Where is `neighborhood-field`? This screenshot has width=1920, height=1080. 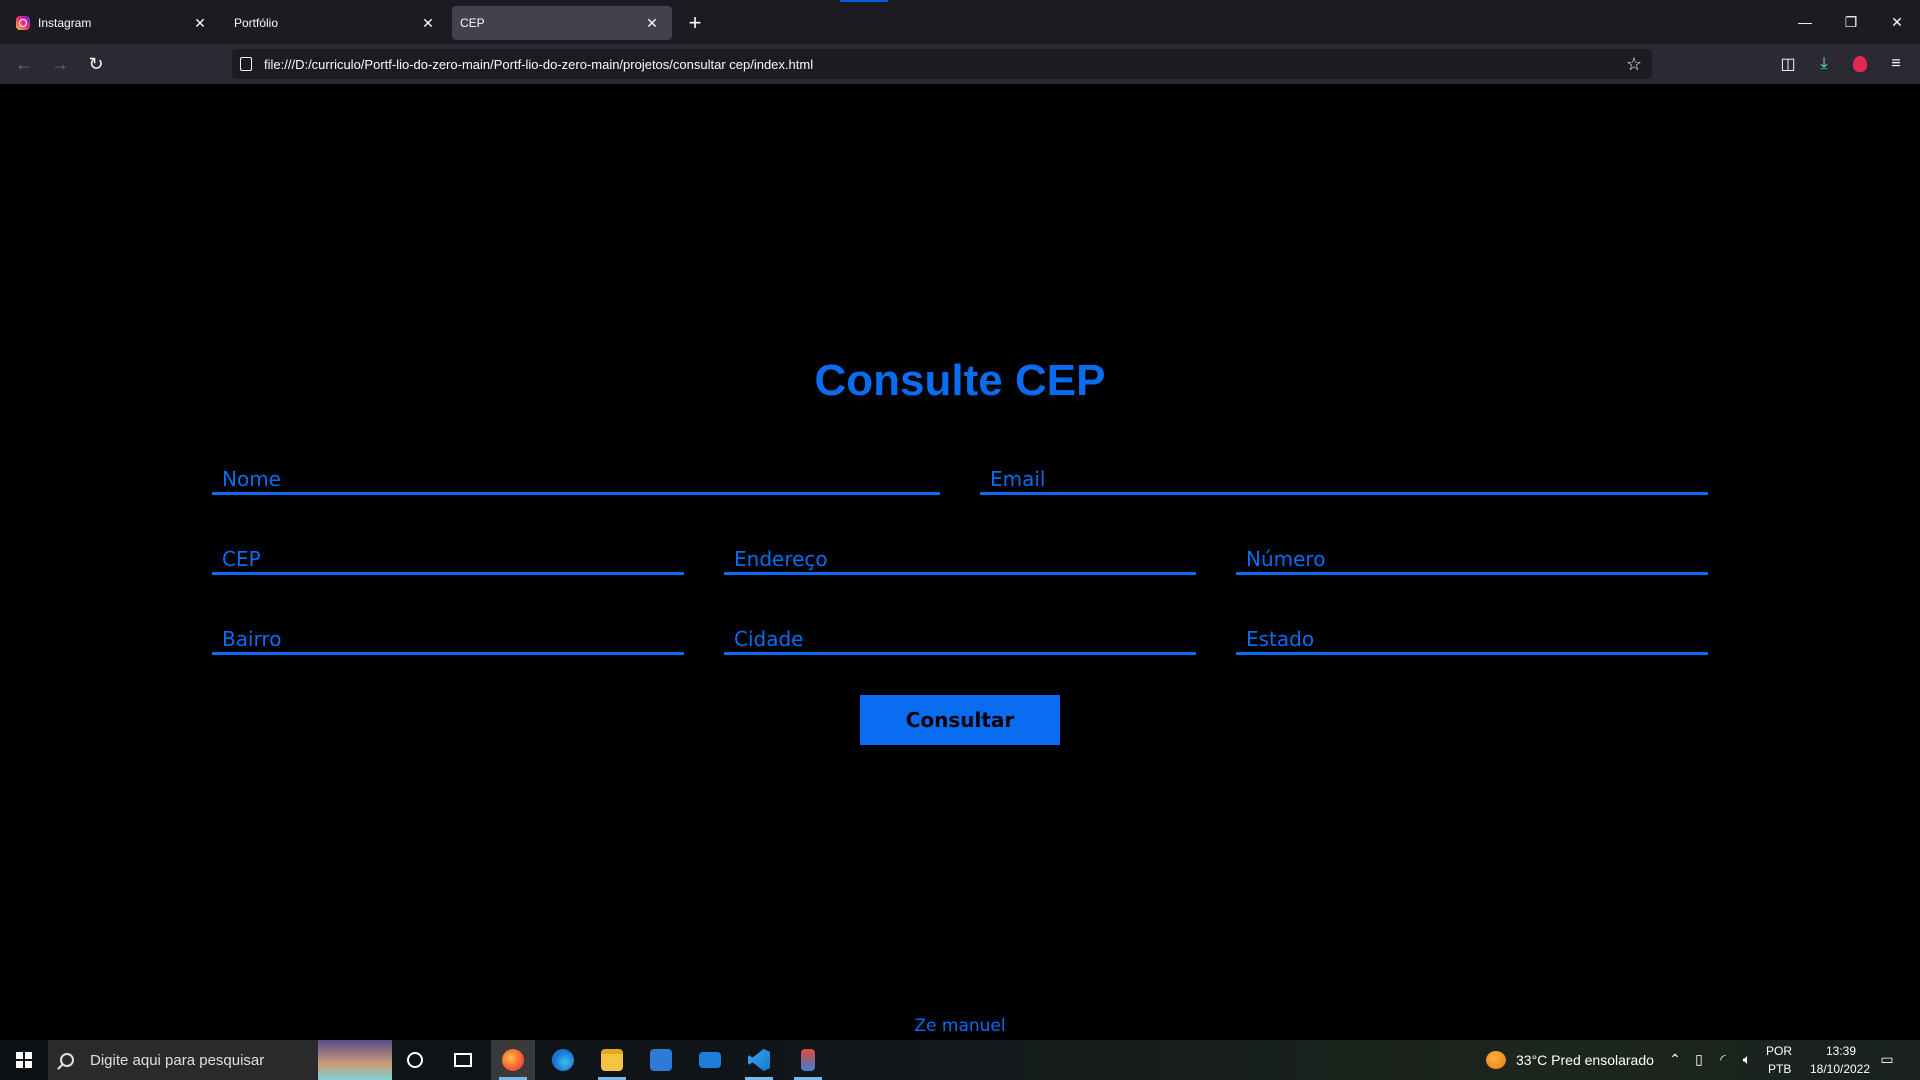
neighborhood-field is located at coordinates (448, 635).